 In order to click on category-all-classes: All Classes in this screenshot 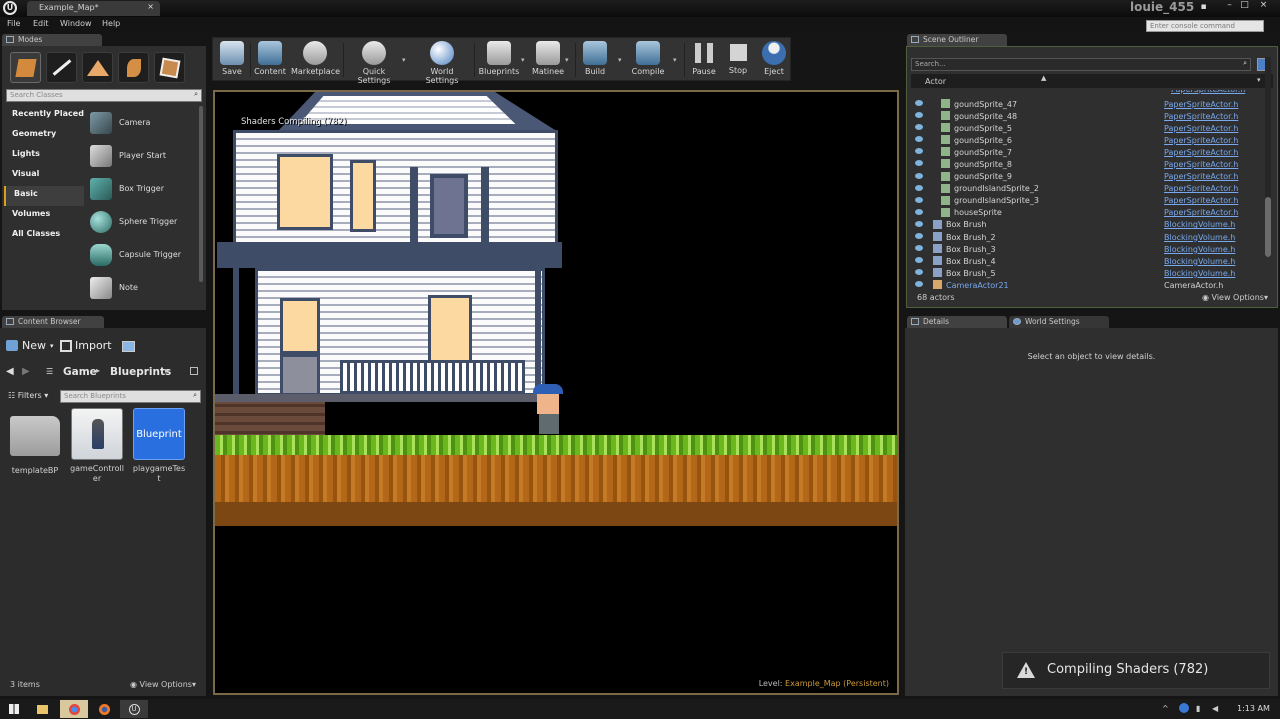, I will do `click(44, 236)`.